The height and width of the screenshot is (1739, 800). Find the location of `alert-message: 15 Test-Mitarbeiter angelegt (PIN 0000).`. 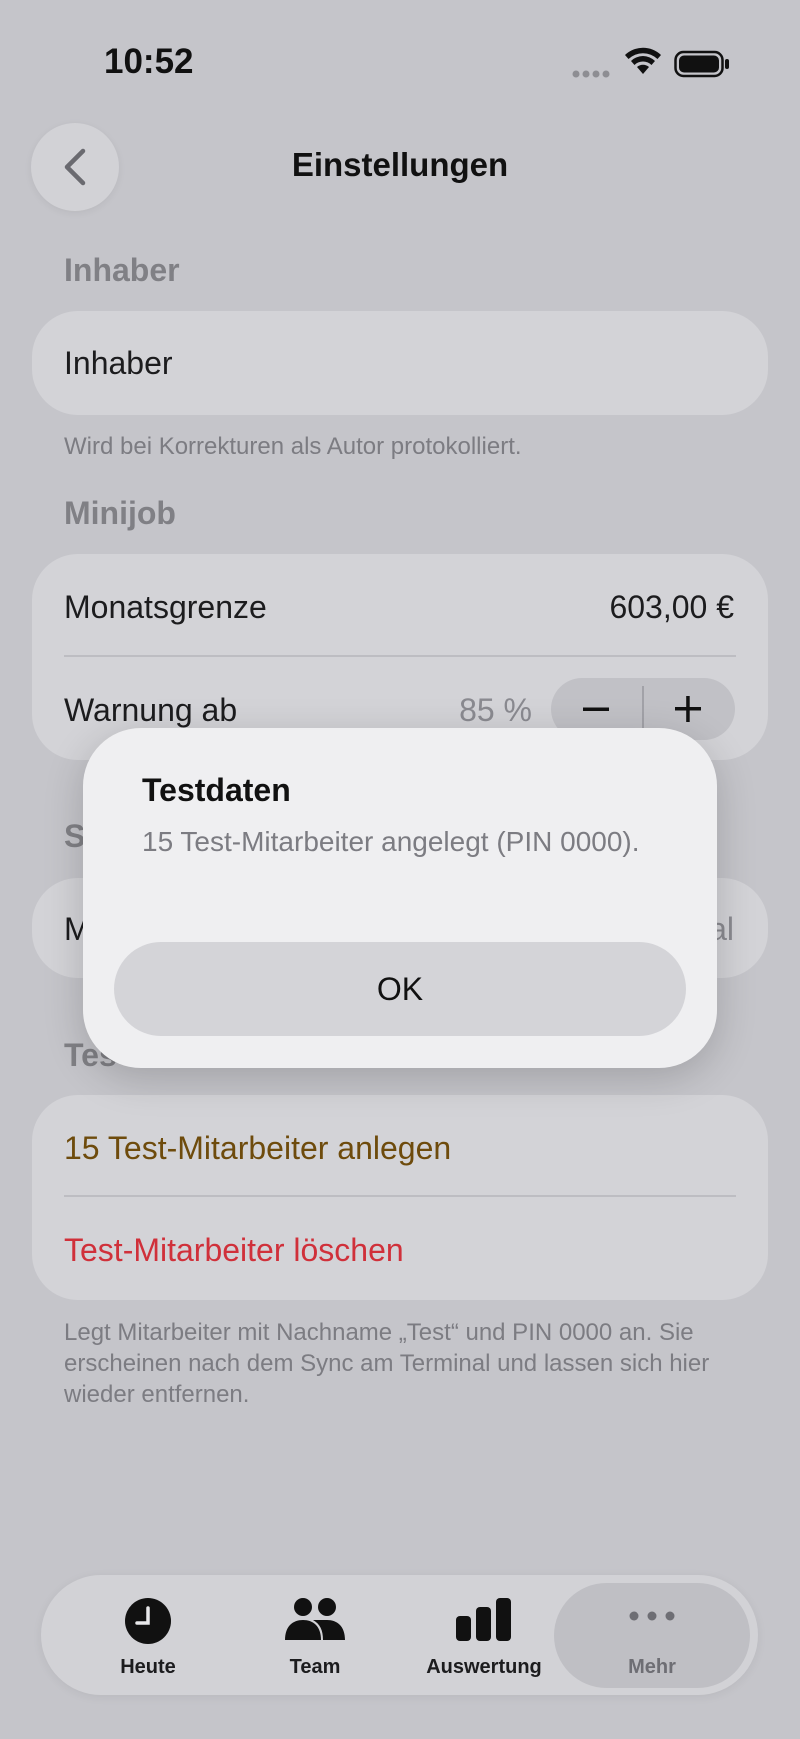

alert-message: 15 Test-Mitarbeiter angelegt (PIN 0000). is located at coordinates (391, 841).